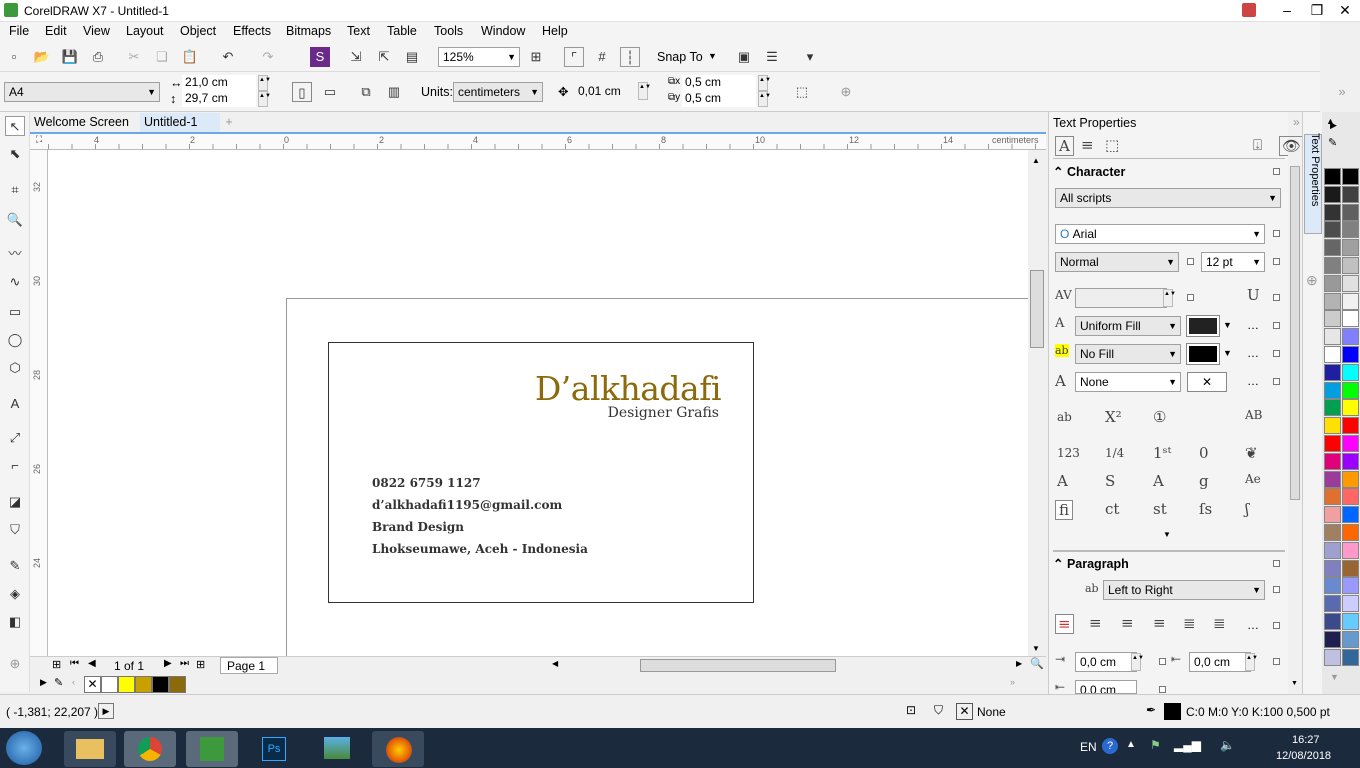 The height and width of the screenshot is (768, 1360). Describe the element at coordinates (366, 92) in the screenshot. I see `all-pages-icon: ⧉` at that location.